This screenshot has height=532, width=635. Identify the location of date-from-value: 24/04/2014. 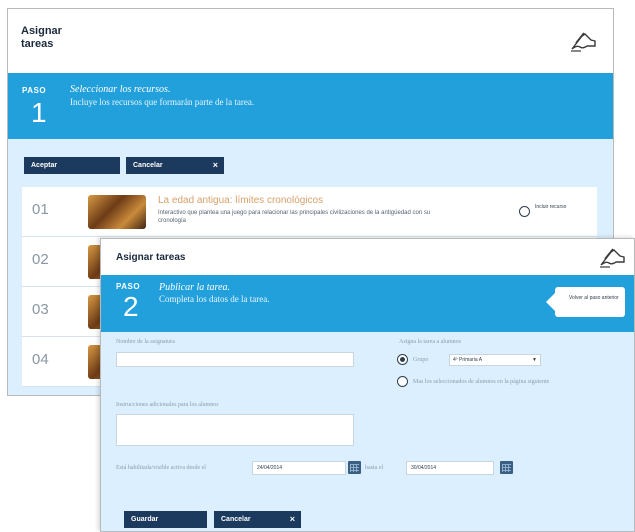
(270, 468).